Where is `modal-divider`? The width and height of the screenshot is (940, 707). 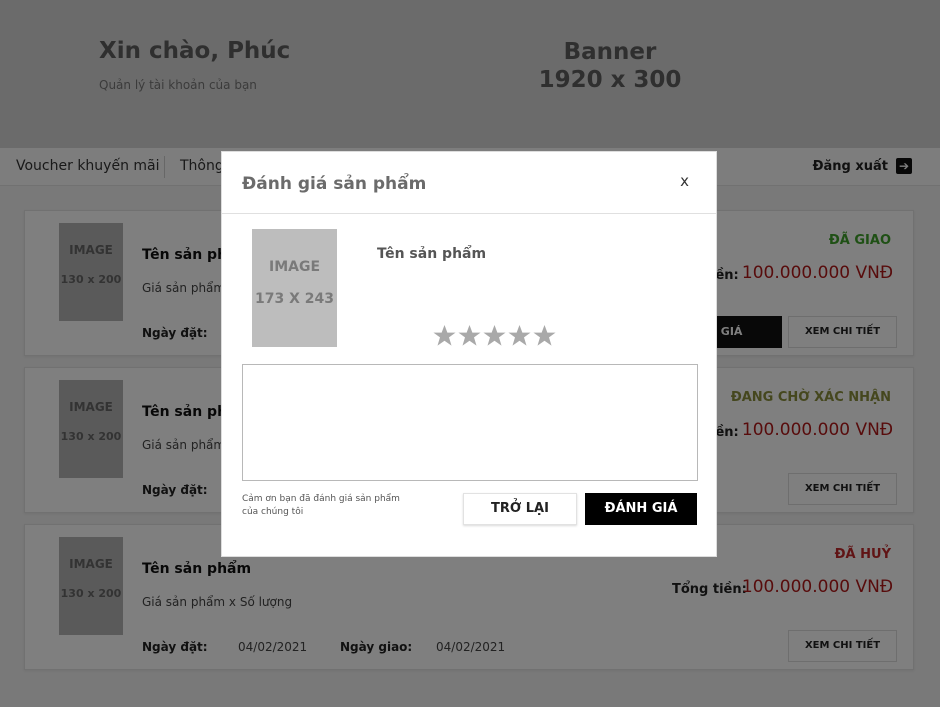
modal-divider is located at coordinates (469, 213).